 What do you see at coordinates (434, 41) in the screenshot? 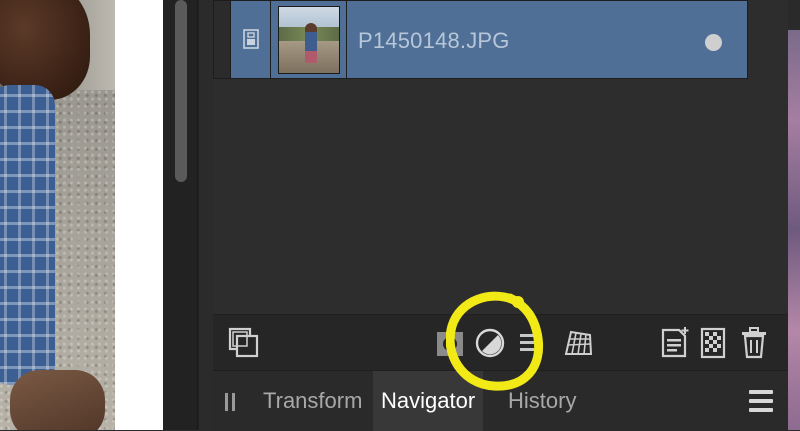
I see `layer-name: P1450148.JPG` at bounding box center [434, 41].